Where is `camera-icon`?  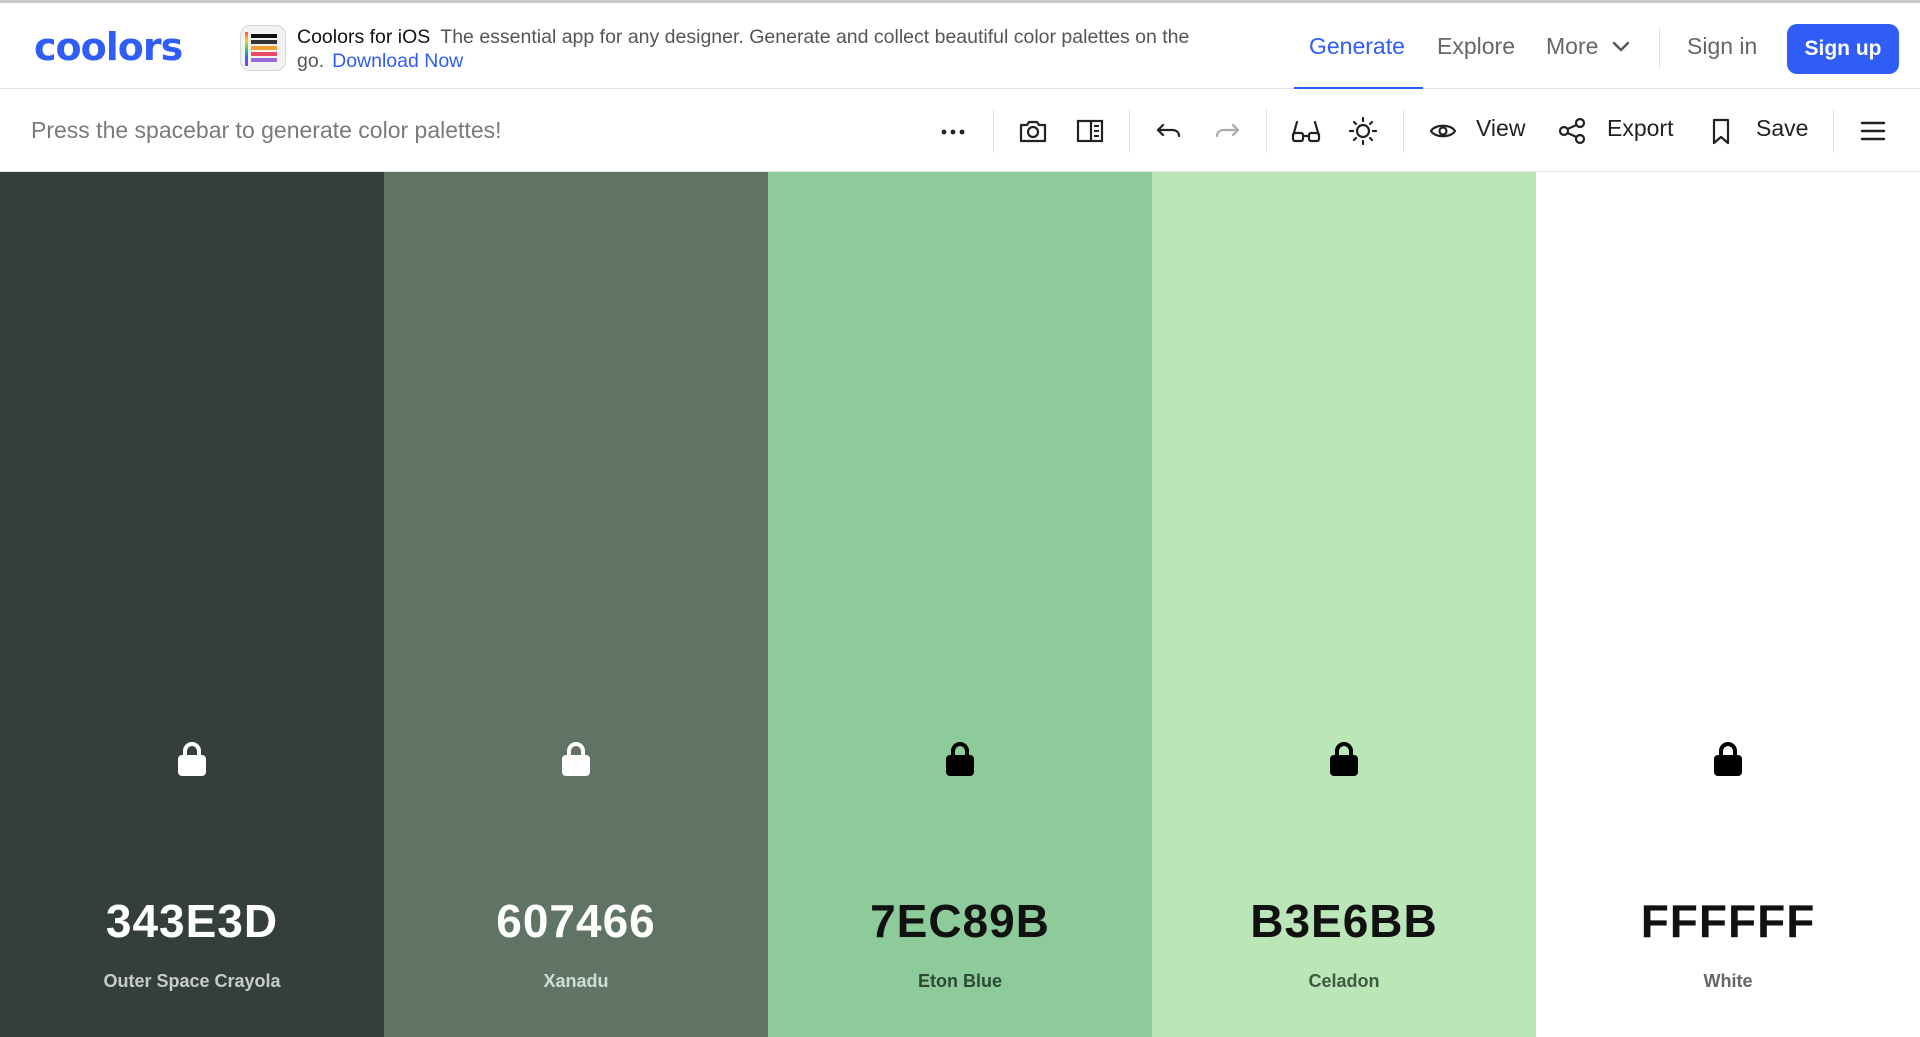
camera-icon is located at coordinates (1033, 131).